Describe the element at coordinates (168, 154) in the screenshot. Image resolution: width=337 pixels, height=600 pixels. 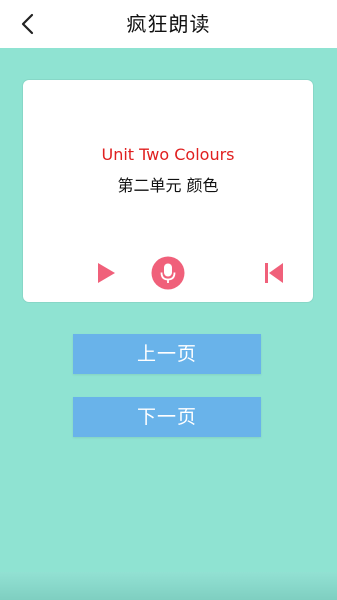
I see `english-text: Unit Two Colours` at that location.